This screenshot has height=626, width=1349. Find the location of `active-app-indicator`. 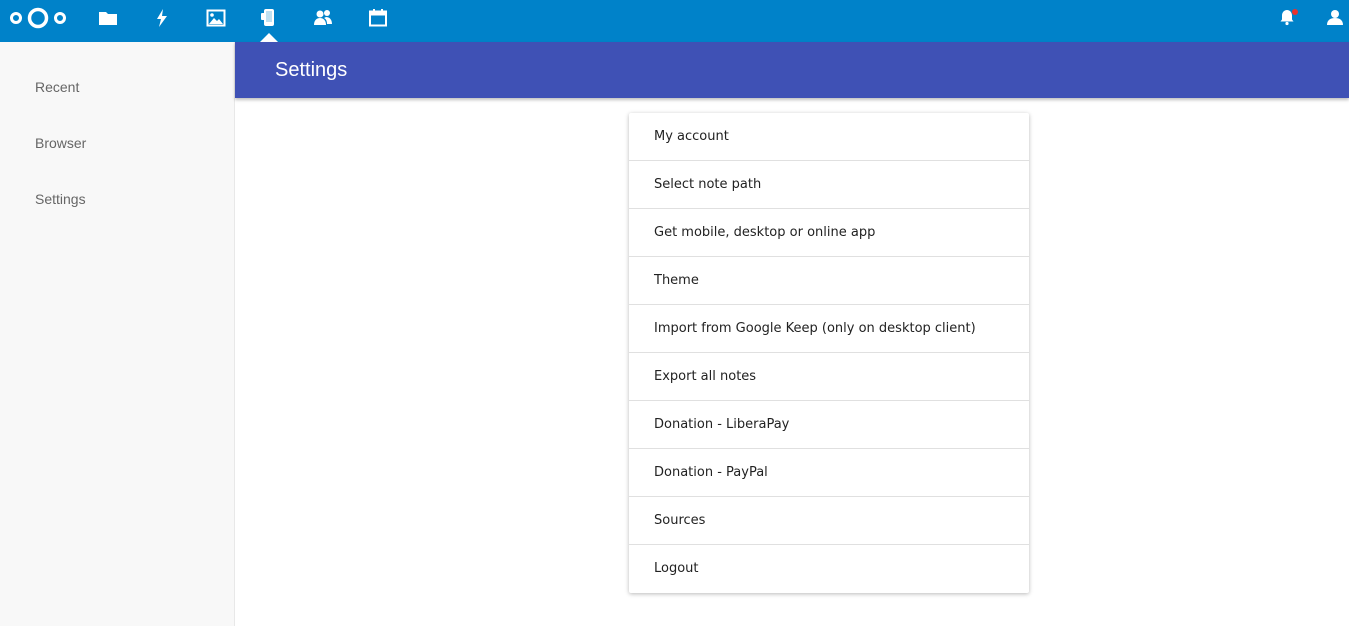

active-app-indicator is located at coordinates (269, 37).